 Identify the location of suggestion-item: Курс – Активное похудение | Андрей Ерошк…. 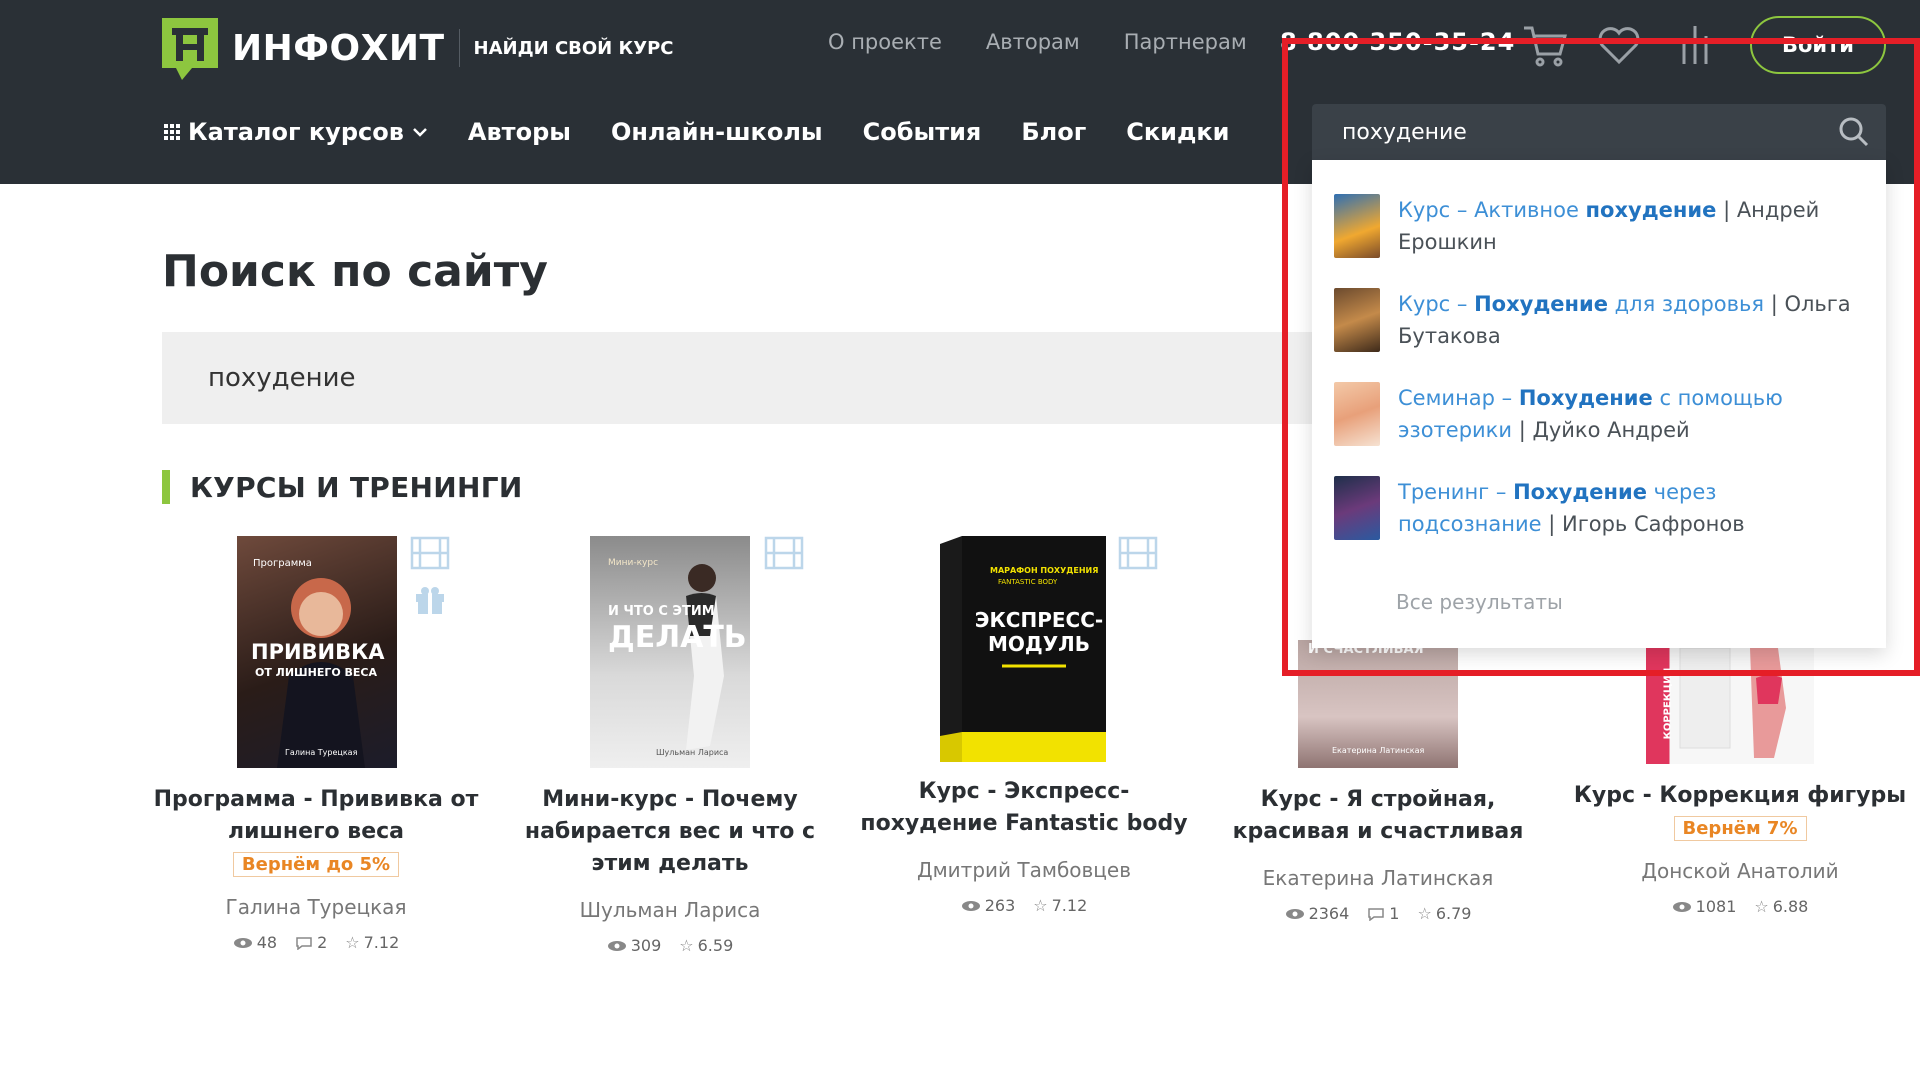
(1599, 226).